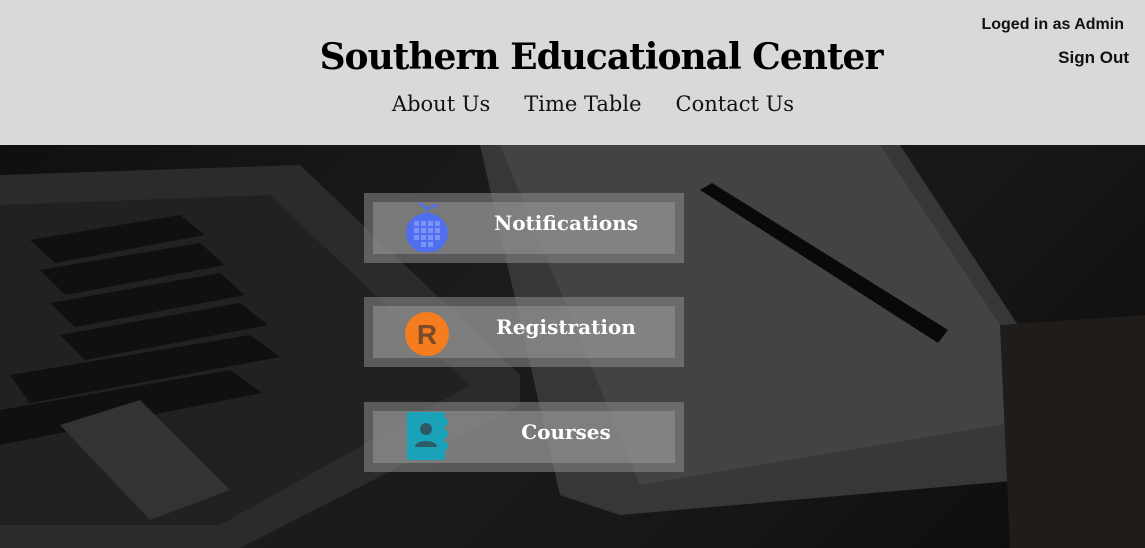 The image size is (1145, 548). I want to click on nav-contact-us: Contact Us, so click(735, 104).